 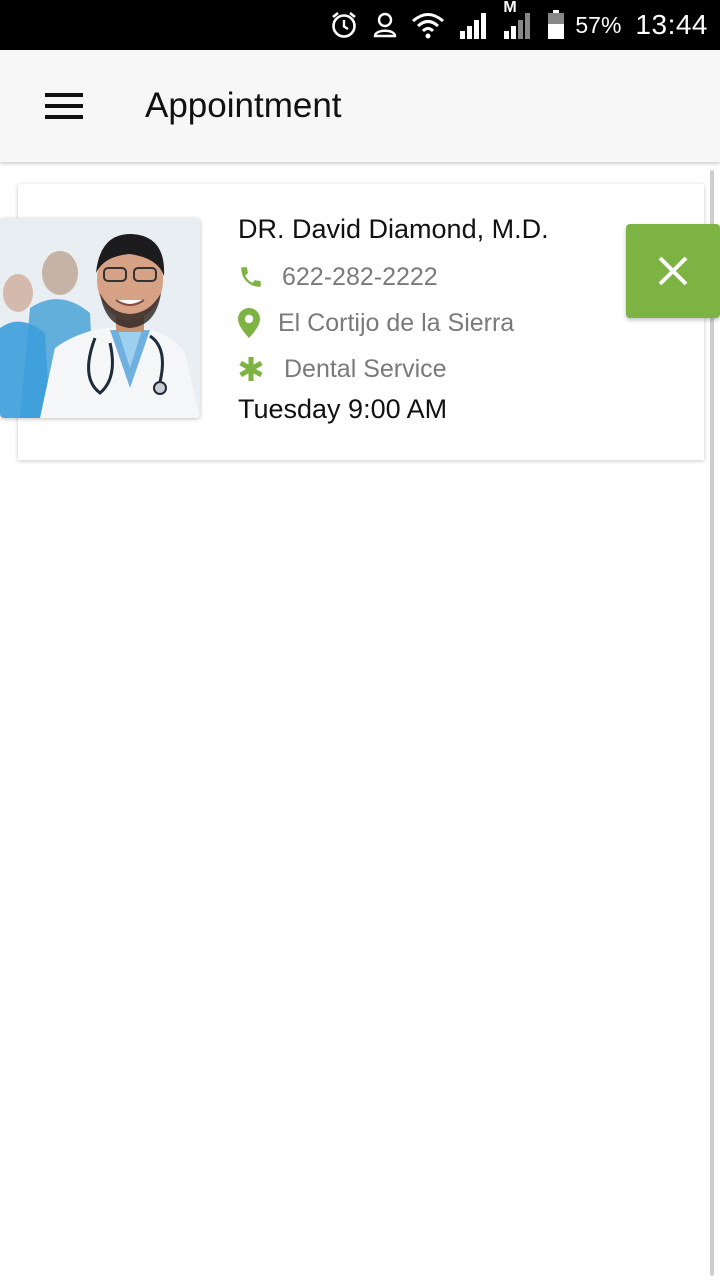 I want to click on location-pin-icon, so click(x=258, y=323).